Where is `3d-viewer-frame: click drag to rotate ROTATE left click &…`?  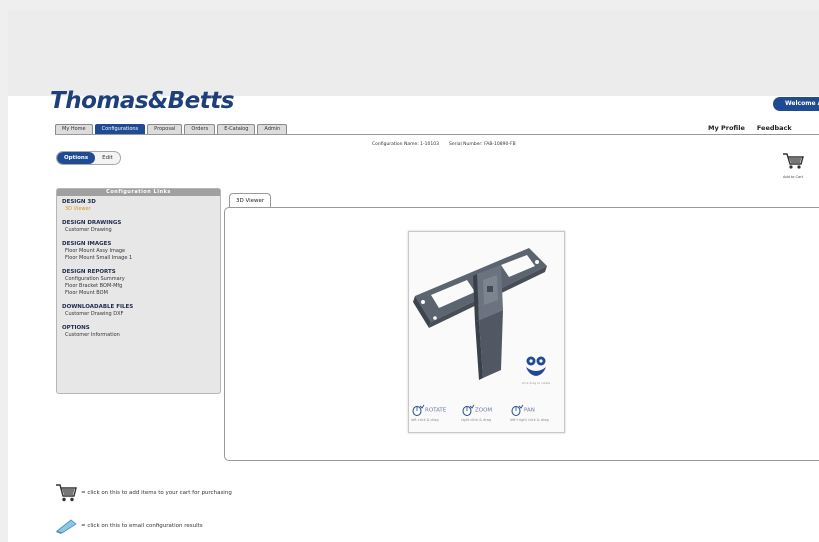
3d-viewer-frame: click drag to rotate ROTATE left click &… is located at coordinates (486, 332).